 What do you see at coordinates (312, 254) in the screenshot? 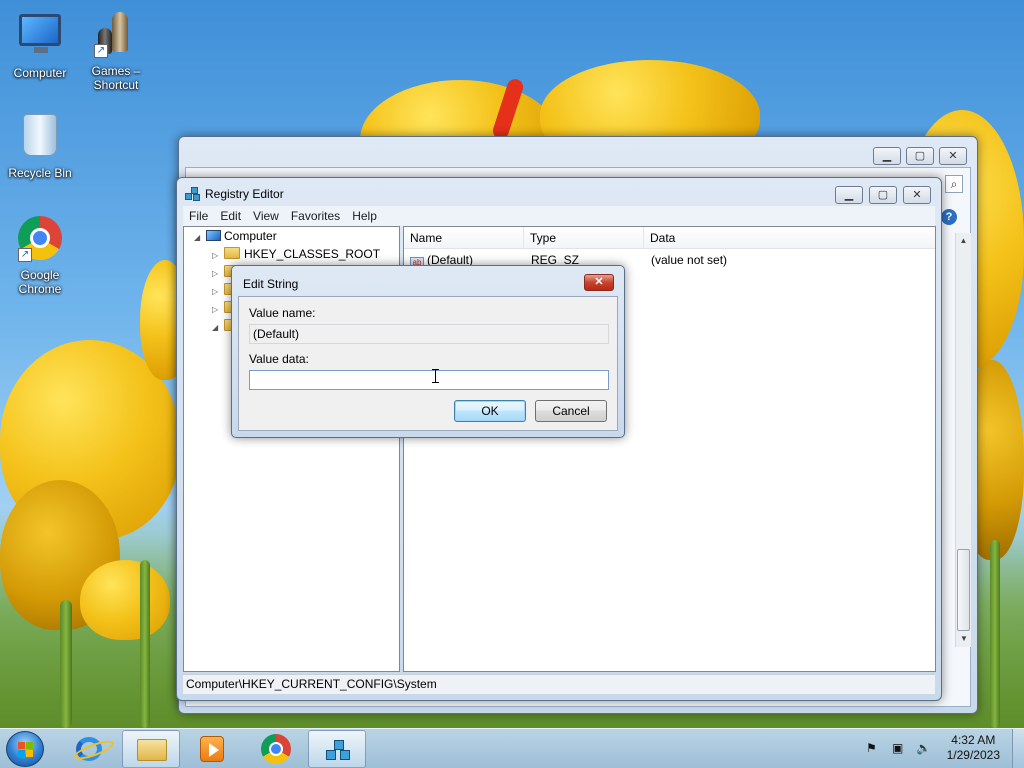
I see `tree-item-label: HKEY_CLASSES_ROOT` at bounding box center [312, 254].